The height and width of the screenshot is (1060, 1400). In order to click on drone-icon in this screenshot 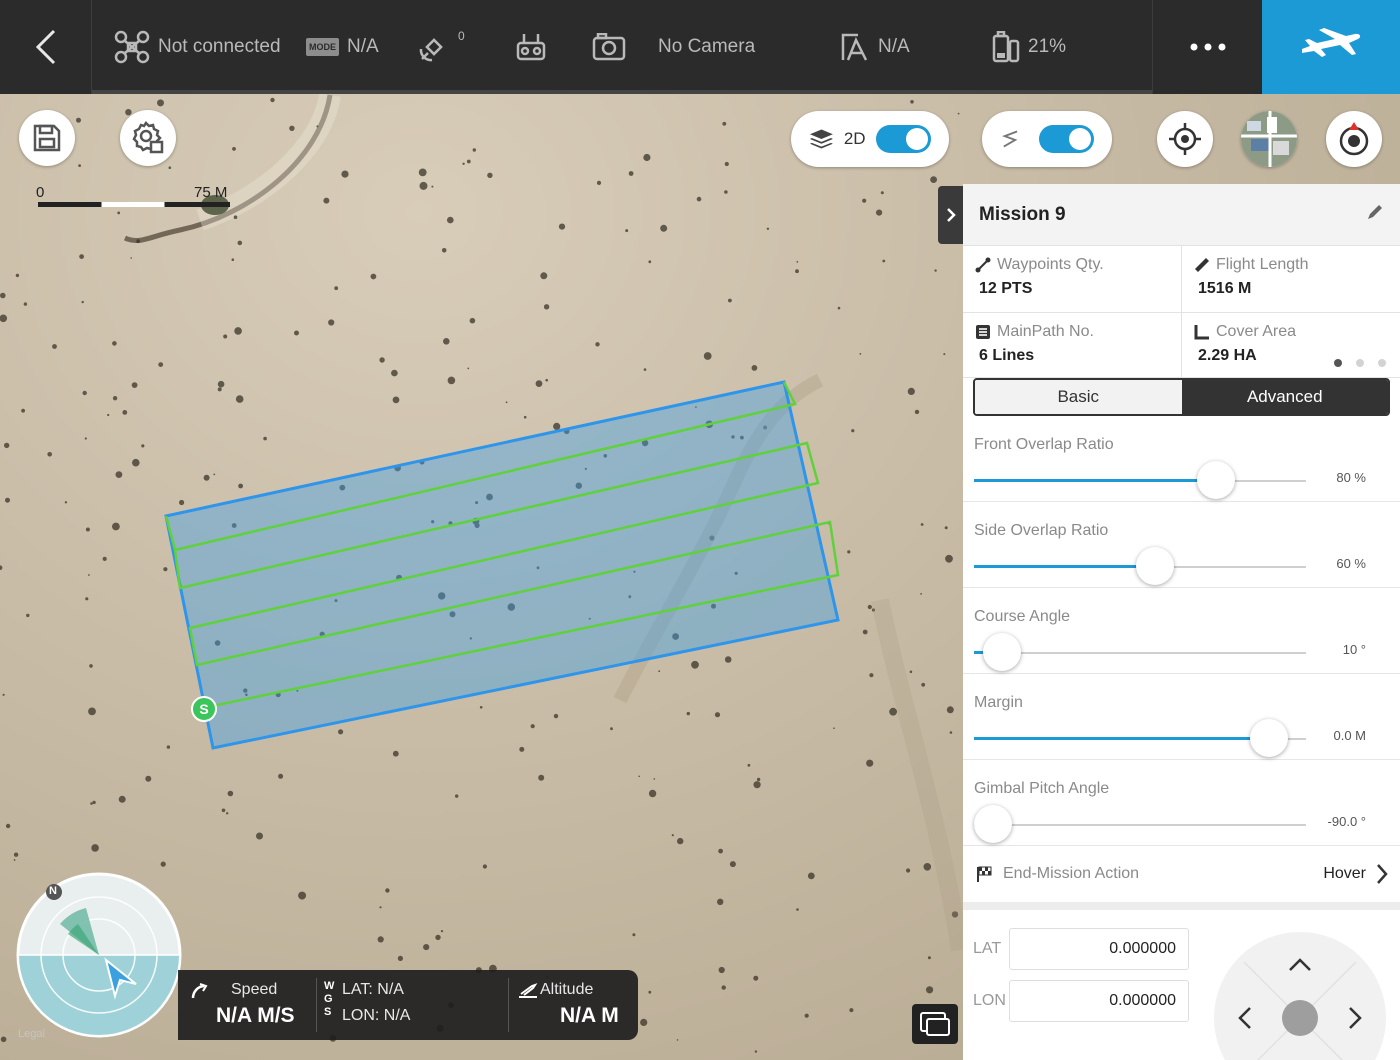, I will do `click(132, 47)`.